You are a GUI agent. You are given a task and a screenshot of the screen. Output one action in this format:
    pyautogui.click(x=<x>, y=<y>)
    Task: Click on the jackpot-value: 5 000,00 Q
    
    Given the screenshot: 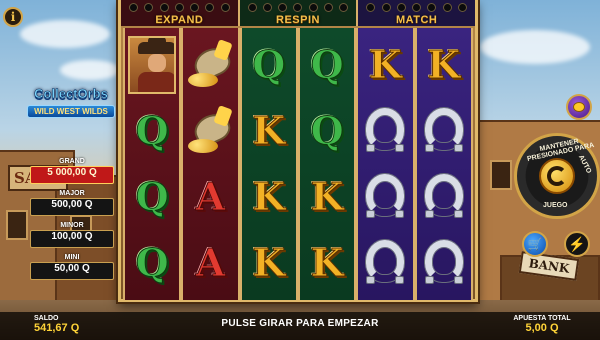 What is the action you would take?
    pyautogui.click(x=72, y=175)
    